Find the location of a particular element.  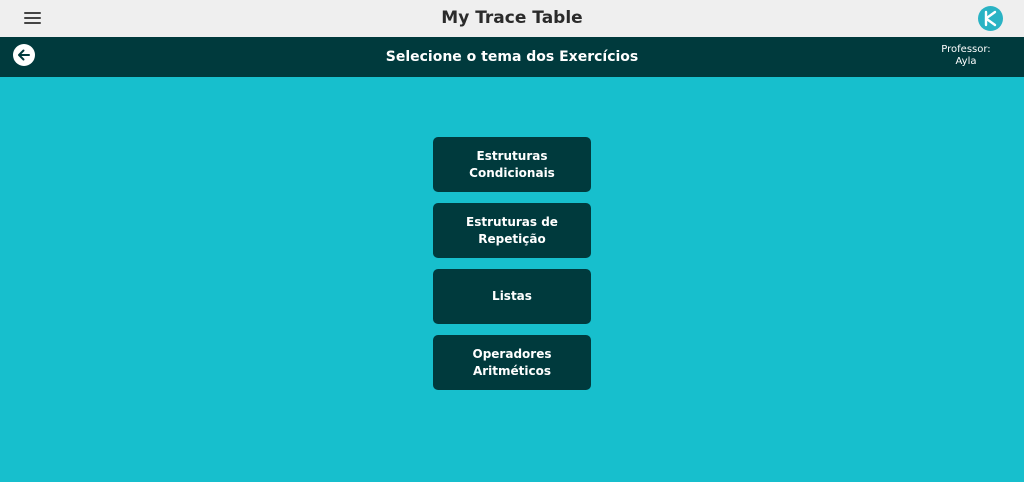

top-app-bar: My Trace Table is located at coordinates (512, 18).